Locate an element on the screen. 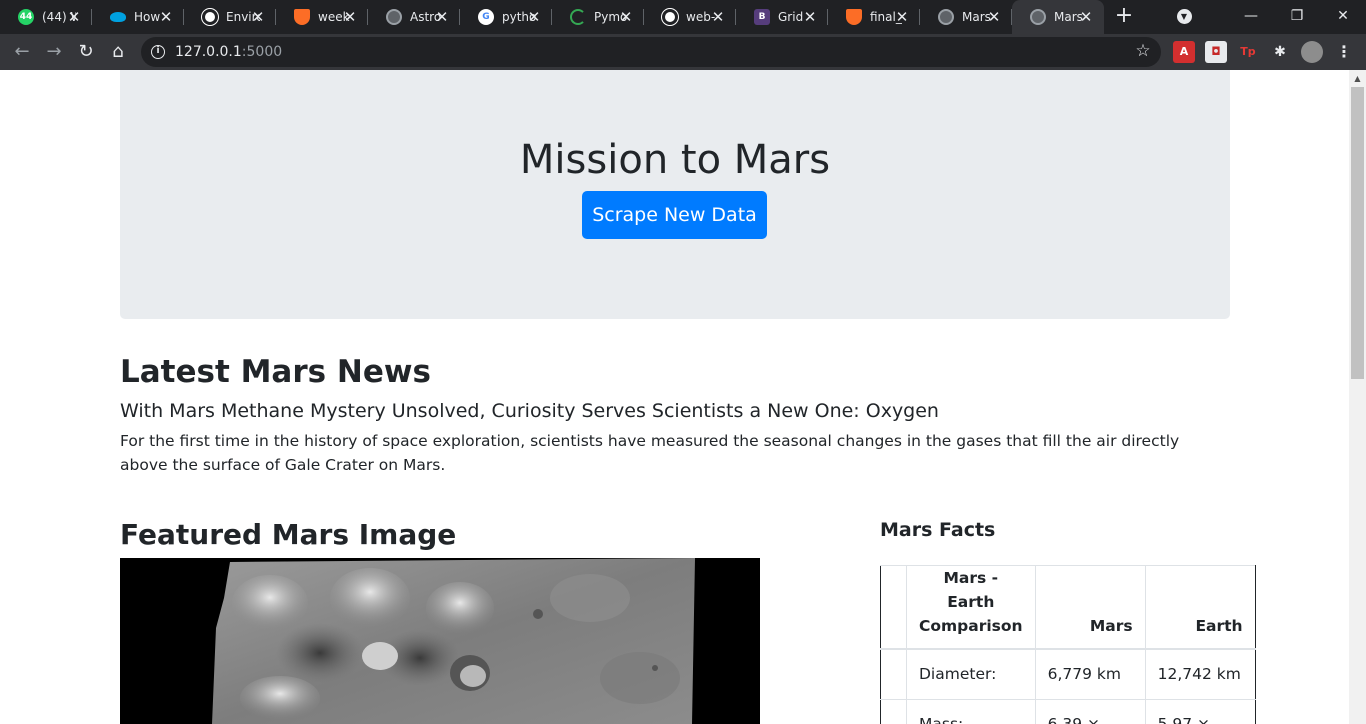 This screenshot has height=724, width=1366. news-heading: Latest Mars News is located at coordinates (275, 372).